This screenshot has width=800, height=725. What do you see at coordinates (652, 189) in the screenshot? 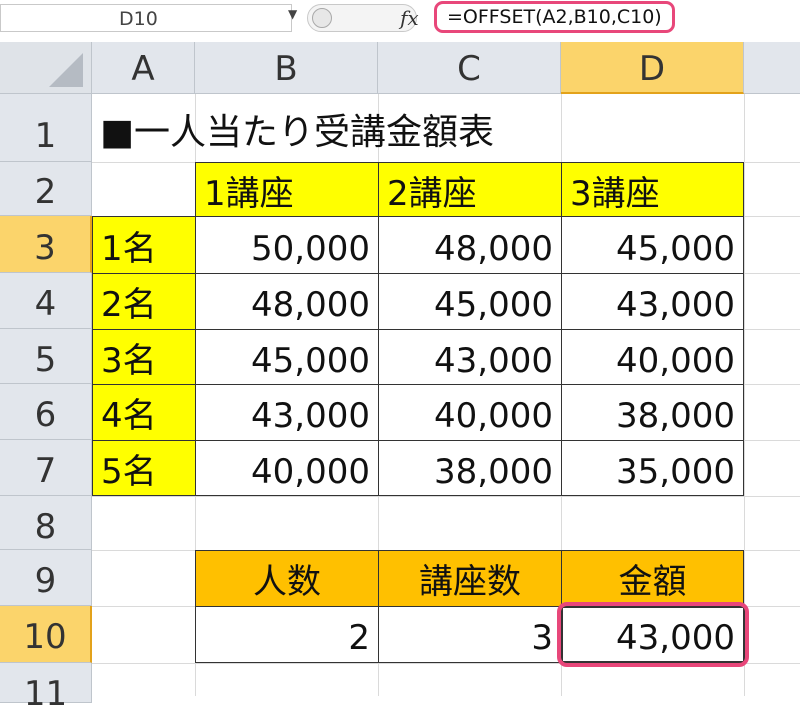
I see `header-course-3: 3講座` at bounding box center [652, 189].